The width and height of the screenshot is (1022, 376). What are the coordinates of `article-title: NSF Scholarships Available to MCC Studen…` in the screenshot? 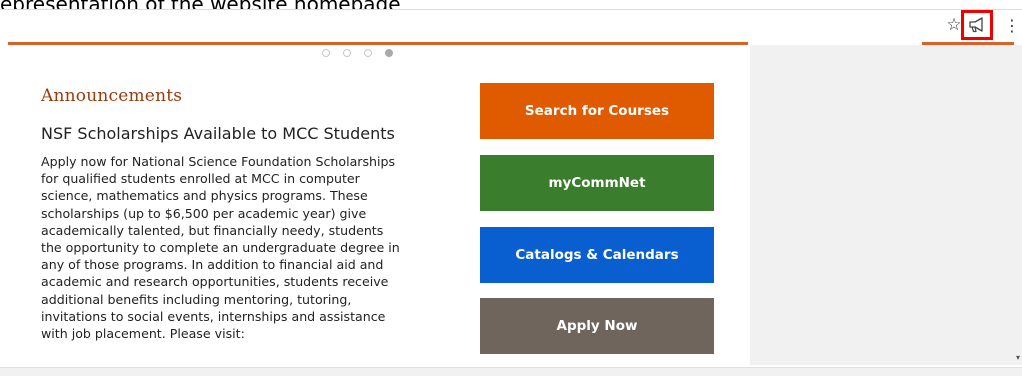 It's located at (218, 133).